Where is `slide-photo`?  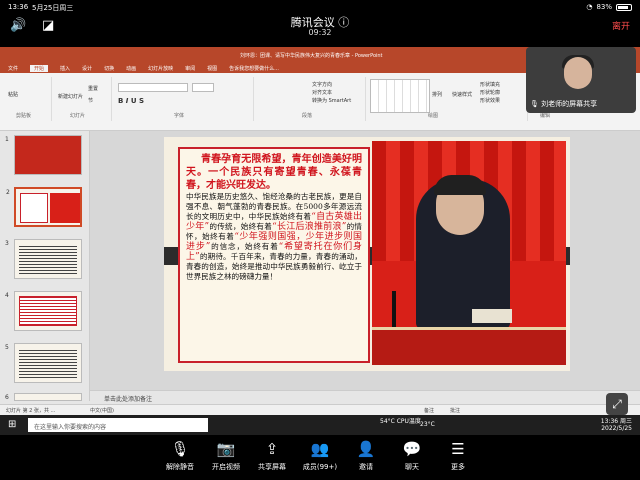 slide-photo is located at coordinates (469, 253).